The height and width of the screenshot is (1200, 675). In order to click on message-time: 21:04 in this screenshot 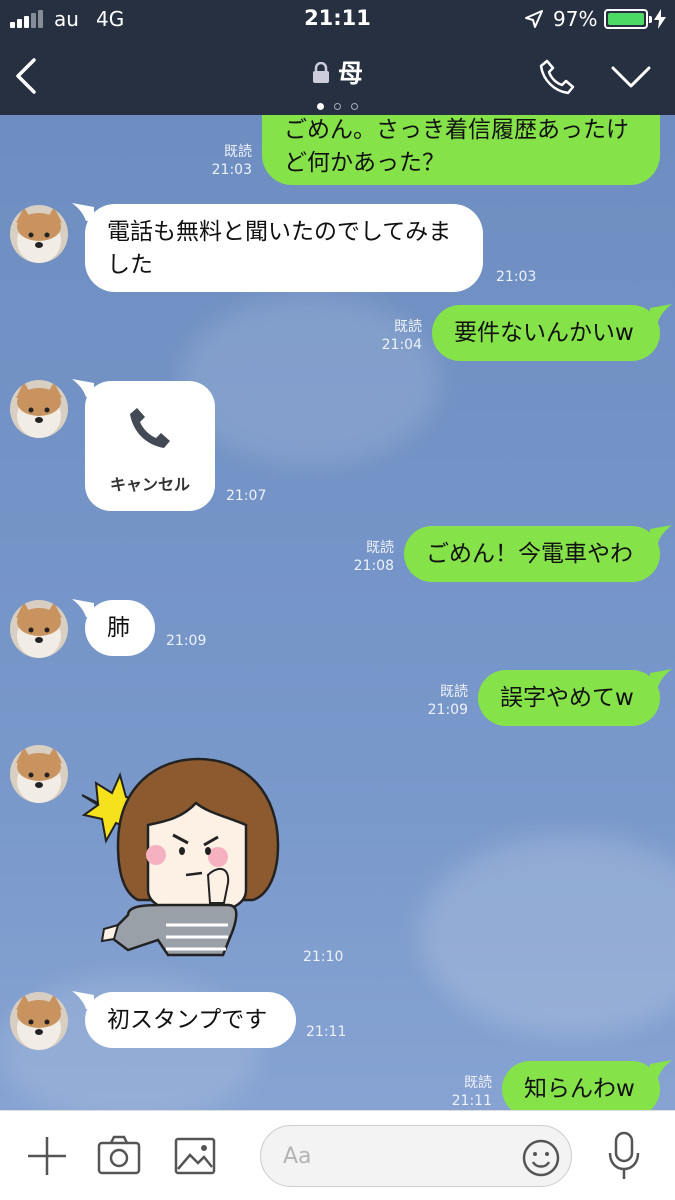, I will do `click(401, 345)`.